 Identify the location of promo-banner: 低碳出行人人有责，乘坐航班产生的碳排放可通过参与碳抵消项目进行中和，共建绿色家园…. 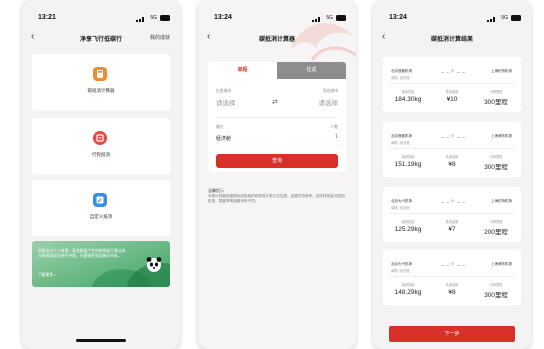
(101, 264).